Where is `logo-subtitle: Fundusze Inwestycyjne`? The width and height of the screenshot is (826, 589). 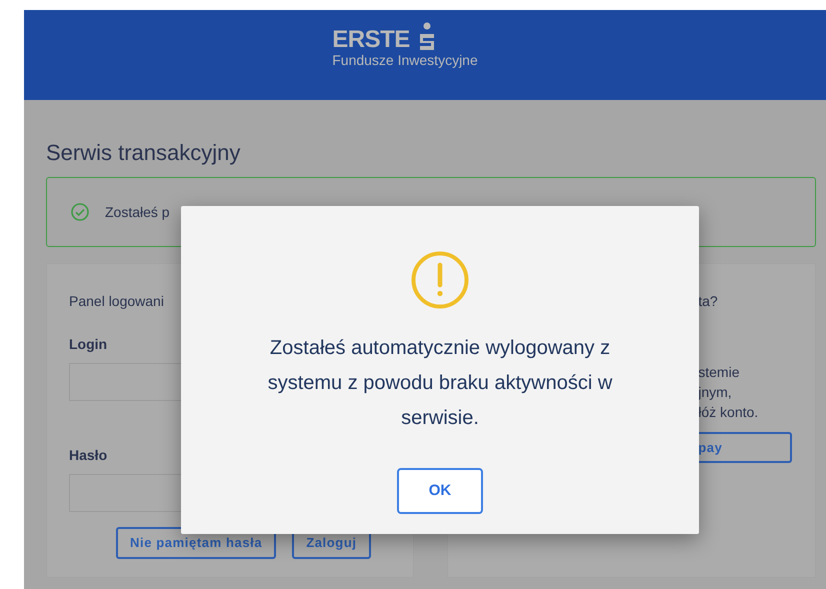
logo-subtitle: Fundusze Inwestycyjne is located at coordinates (405, 60).